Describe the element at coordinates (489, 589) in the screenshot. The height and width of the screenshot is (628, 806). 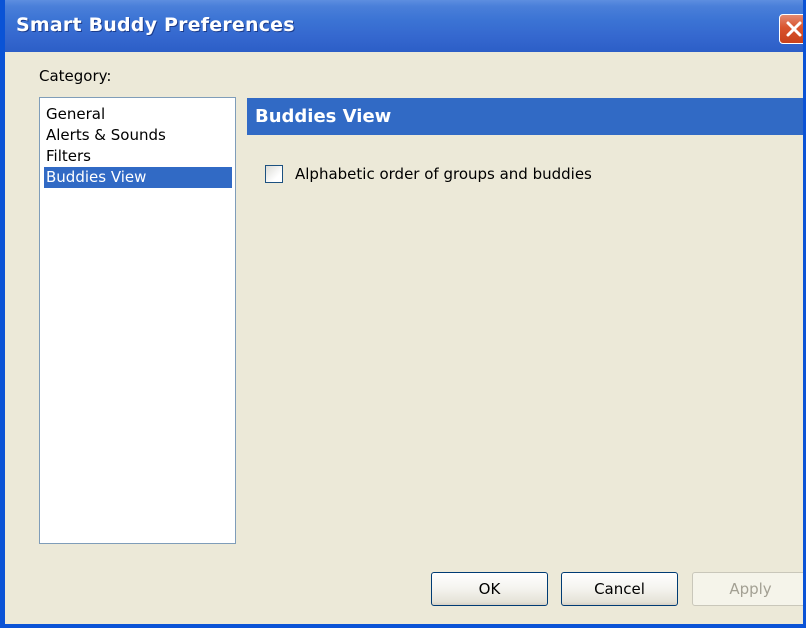
I see `ok-button: OK` at that location.